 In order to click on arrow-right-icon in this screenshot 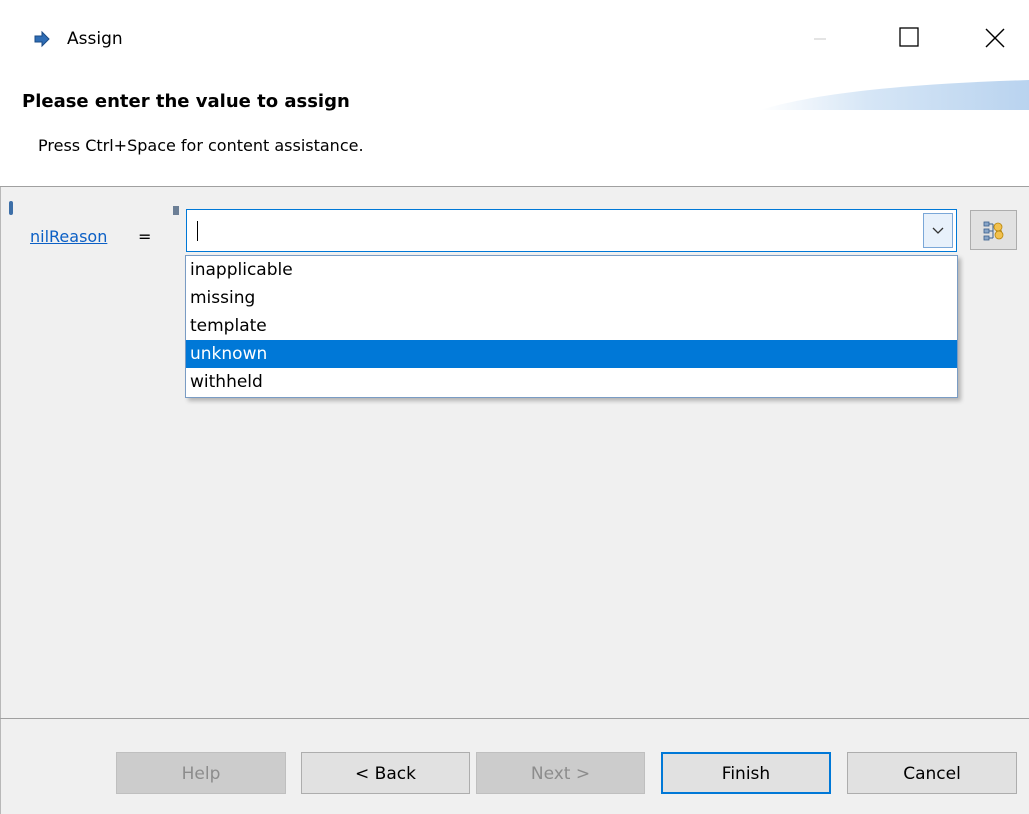, I will do `click(42, 39)`.